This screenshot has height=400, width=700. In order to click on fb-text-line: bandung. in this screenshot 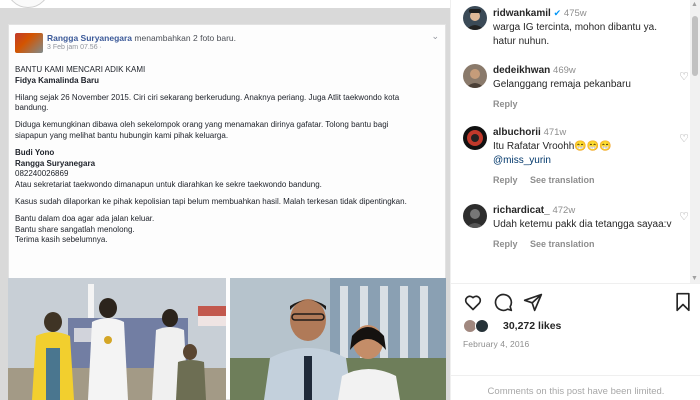, I will do `click(32, 108)`.